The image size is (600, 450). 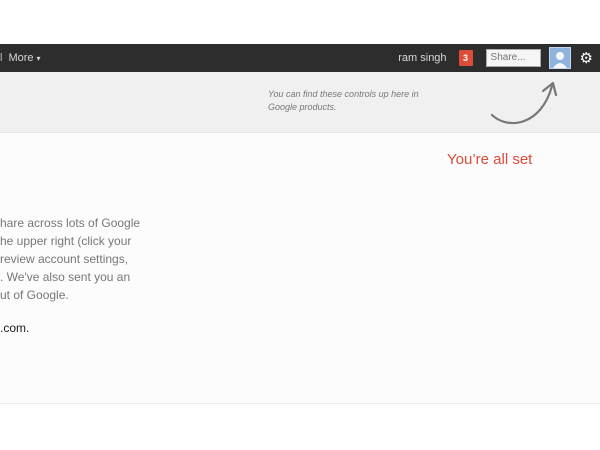 What do you see at coordinates (70, 223) in the screenshot?
I see `body-line: hare across lots of Google` at bounding box center [70, 223].